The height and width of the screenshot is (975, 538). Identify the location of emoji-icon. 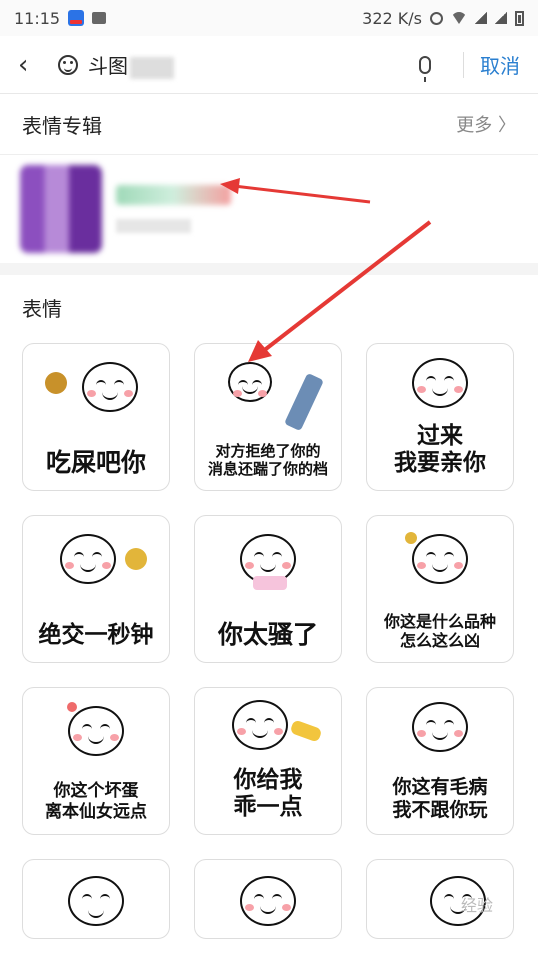
(68, 64).